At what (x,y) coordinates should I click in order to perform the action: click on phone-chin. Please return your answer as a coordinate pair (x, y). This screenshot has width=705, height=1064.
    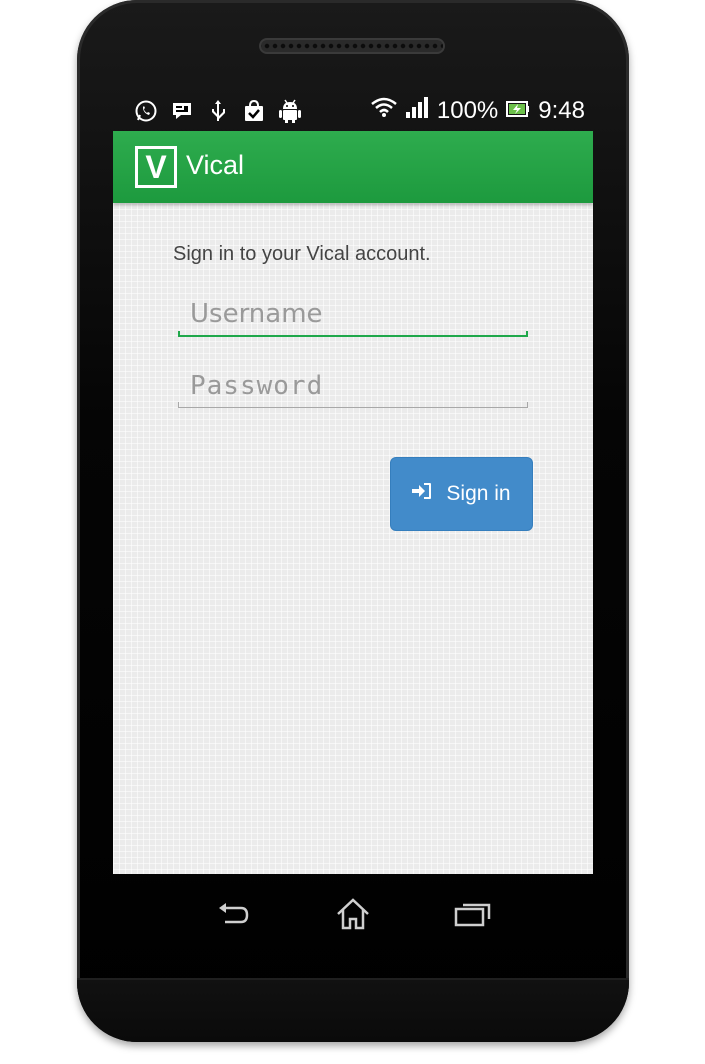
    Looking at the image, I should click on (353, 1010).